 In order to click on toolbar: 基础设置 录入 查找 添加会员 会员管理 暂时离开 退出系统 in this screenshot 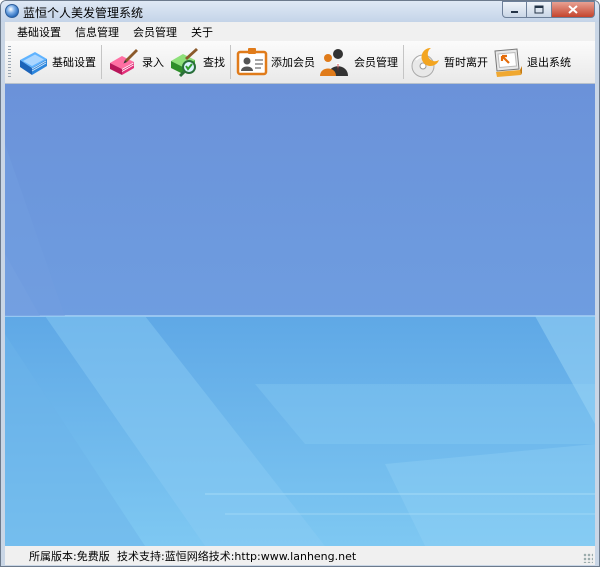, I will do `click(300, 62)`.